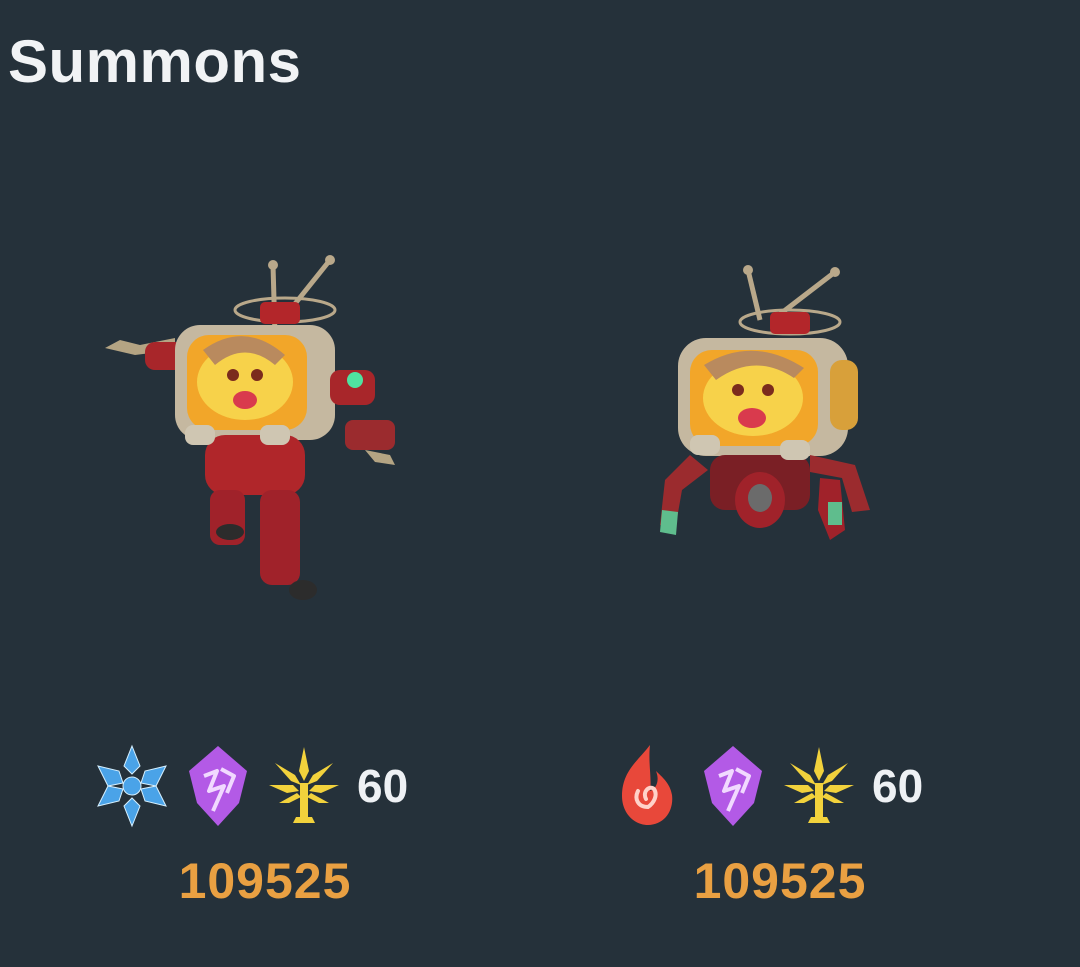 The image size is (1080, 967). What do you see at coordinates (647, 786) in the screenshot?
I see `pyro-icon` at bounding box center [647, 786].